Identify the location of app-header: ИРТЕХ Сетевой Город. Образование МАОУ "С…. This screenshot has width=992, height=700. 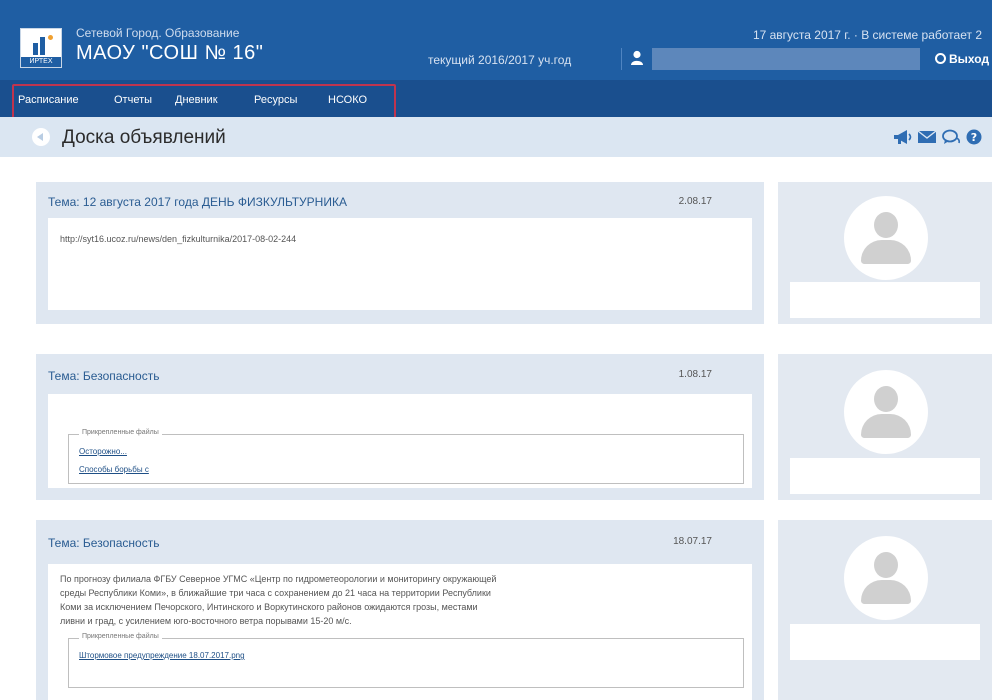
(496, 40).